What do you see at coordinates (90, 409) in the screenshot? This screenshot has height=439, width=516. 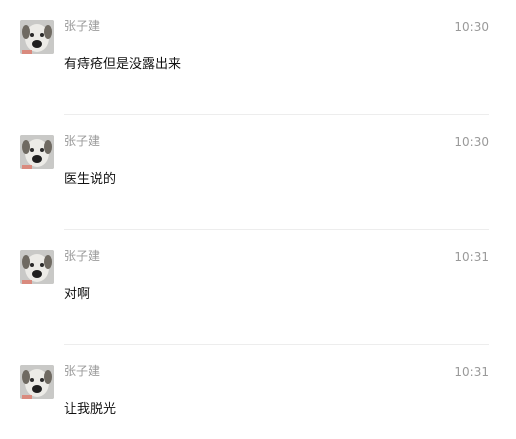 I see `message-text: 让我脱光` at bounding box center [90, 409].